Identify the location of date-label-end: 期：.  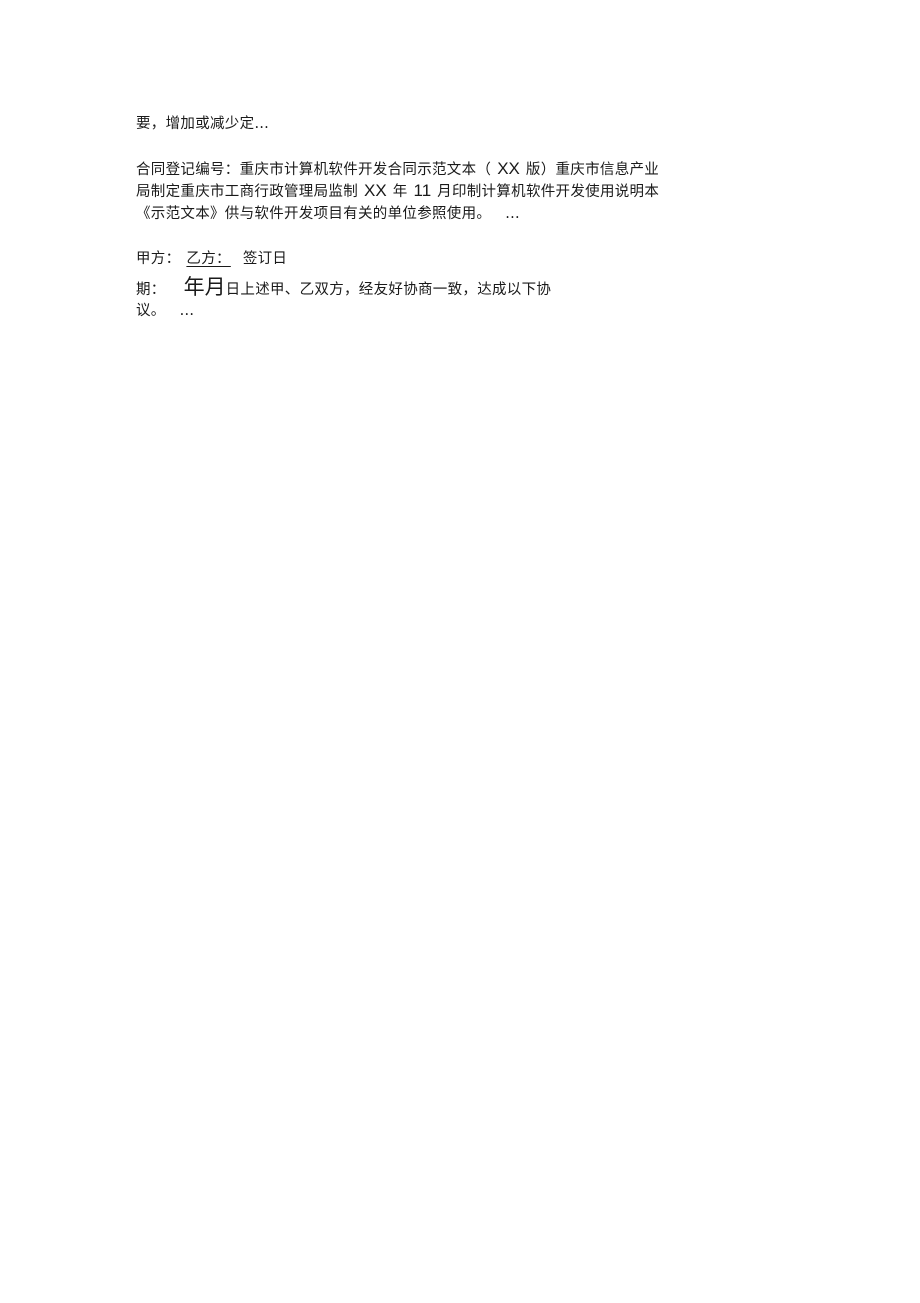
(151, 290).